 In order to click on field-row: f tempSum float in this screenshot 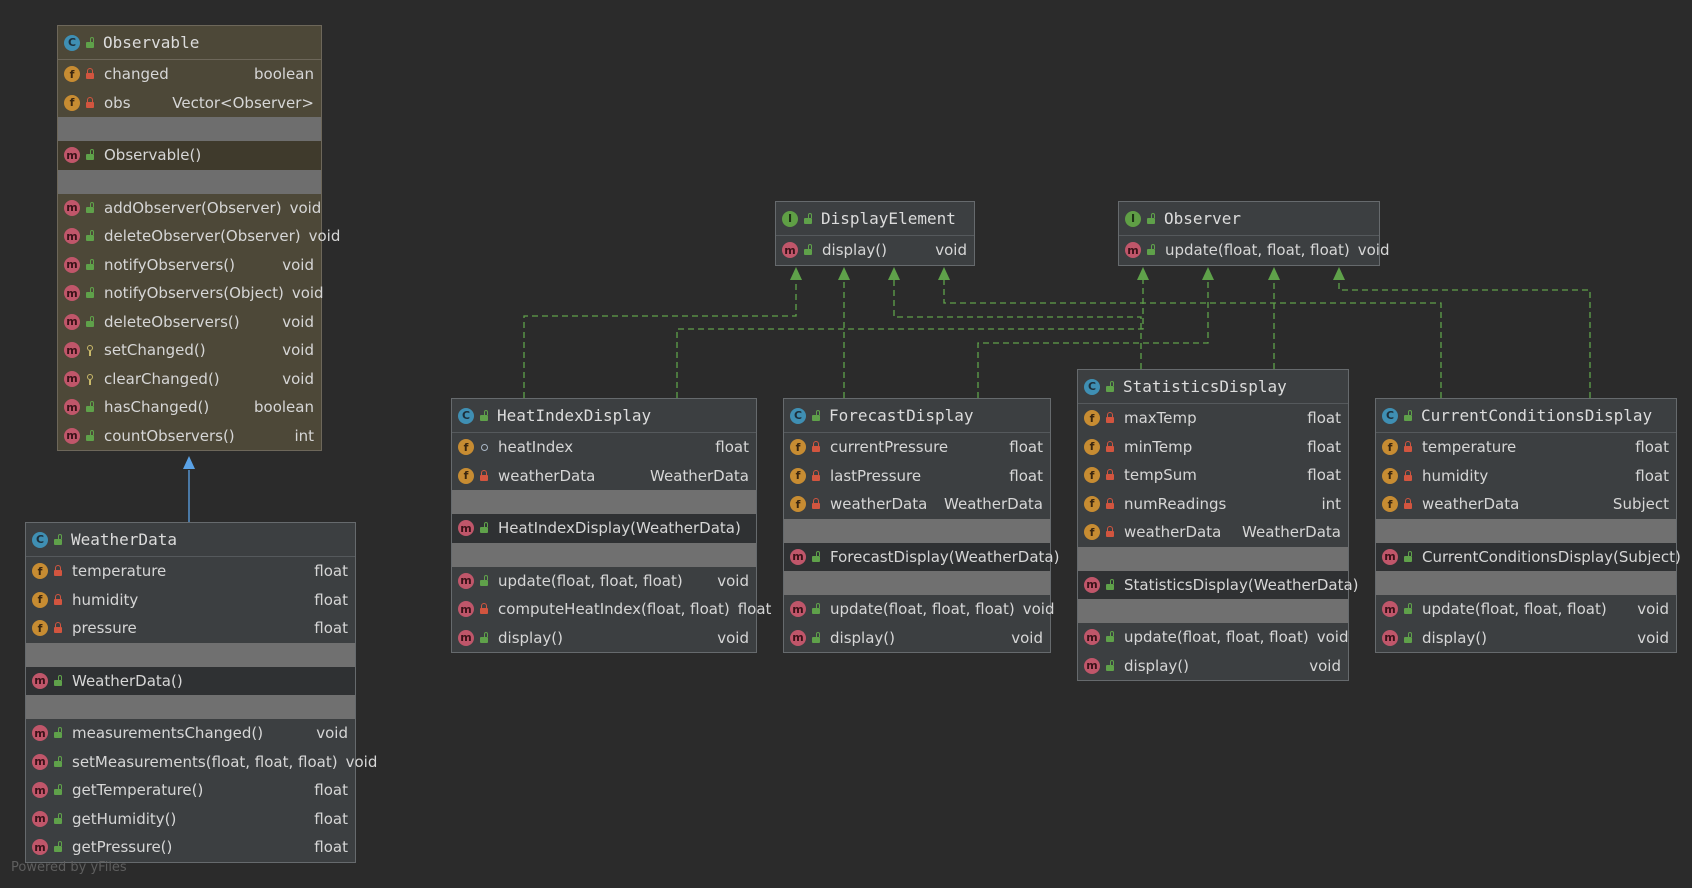, I will do `click(1213, 475)`.